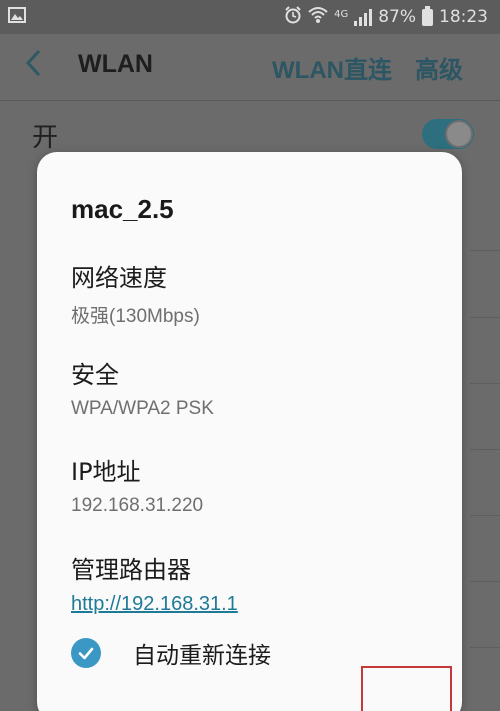  I want to click on auto-reconnect-label: 自动重新连接, so click(202, 656).